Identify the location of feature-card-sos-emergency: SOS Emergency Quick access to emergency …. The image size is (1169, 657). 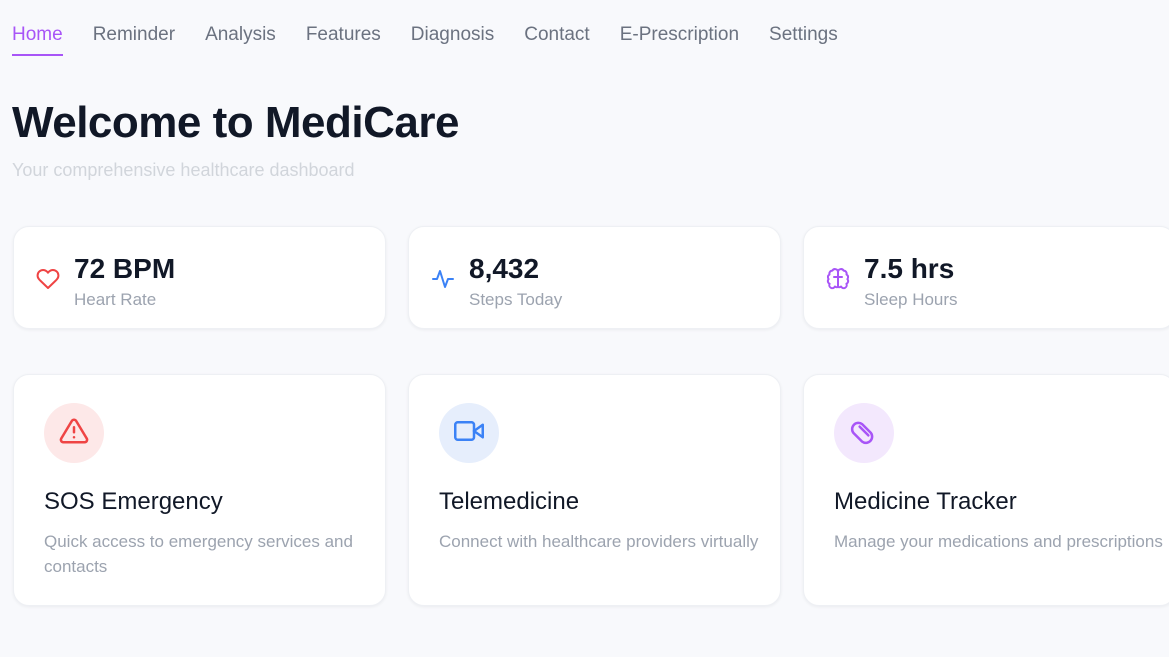
(199, 490).